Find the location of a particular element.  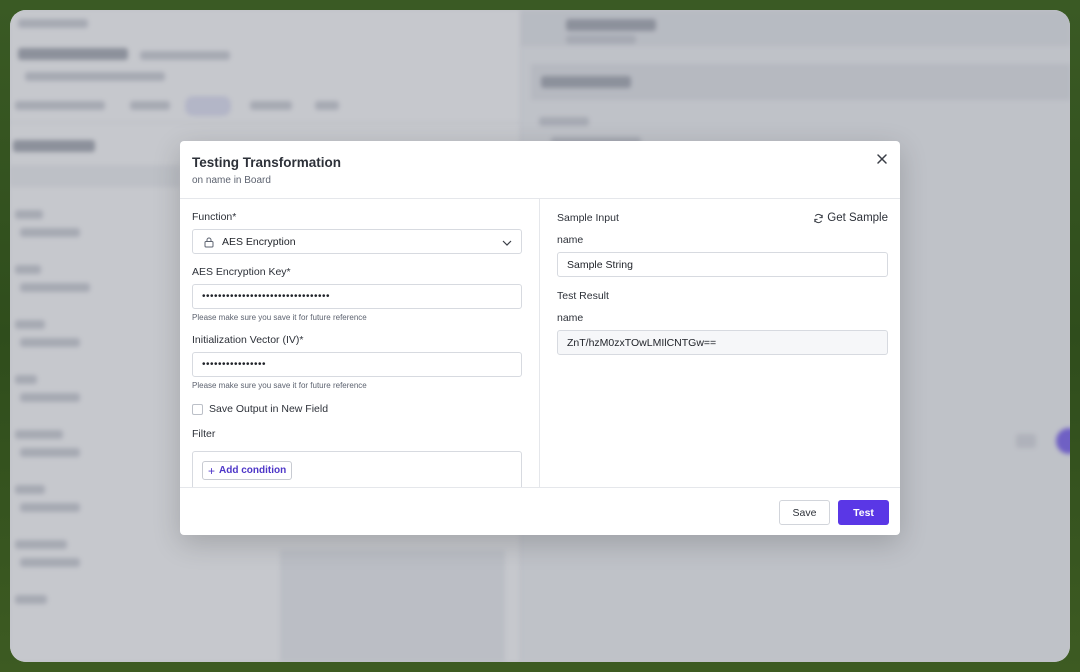

aes-key-input: •••••••••••••••••••••••••••••••• is located at coordinates (357, 296).